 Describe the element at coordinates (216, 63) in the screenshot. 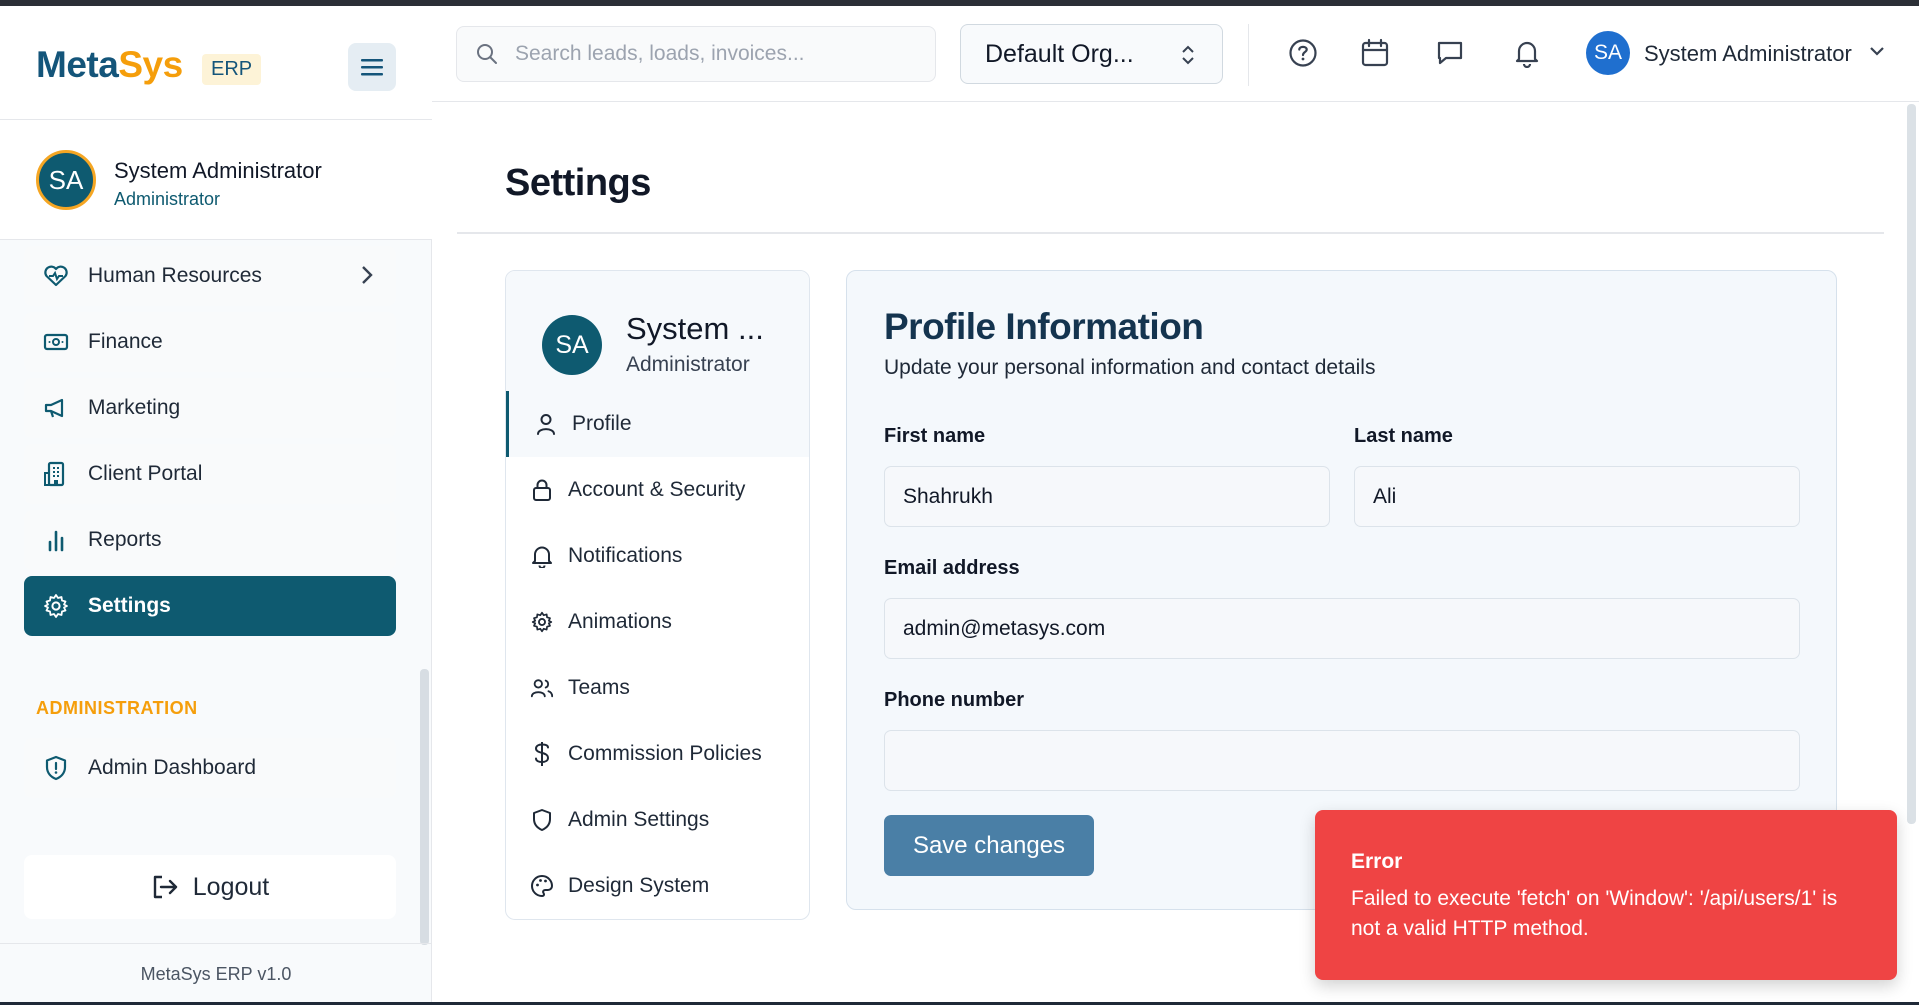

I see `sidebar-header: MetaSys ERP` at that location.